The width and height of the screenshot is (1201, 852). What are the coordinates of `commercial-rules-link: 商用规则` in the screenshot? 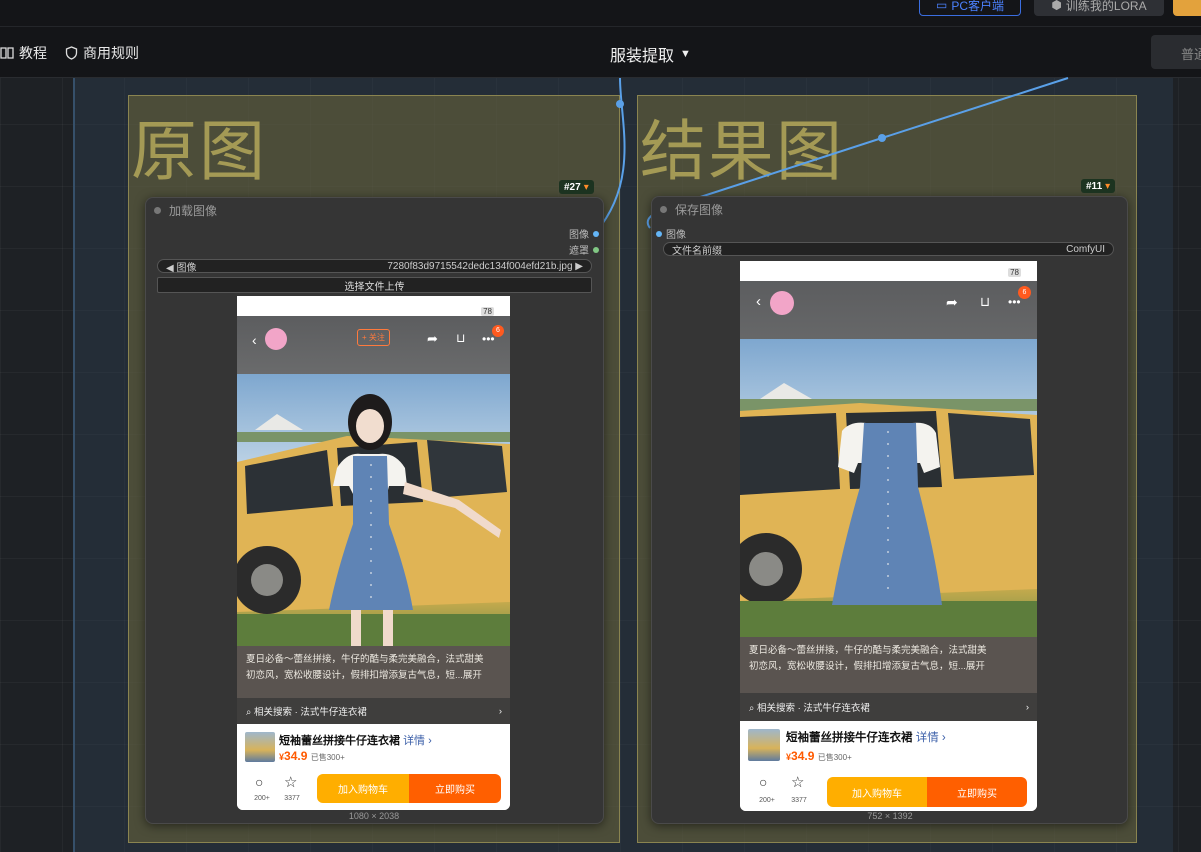 It's located at (102, 53).